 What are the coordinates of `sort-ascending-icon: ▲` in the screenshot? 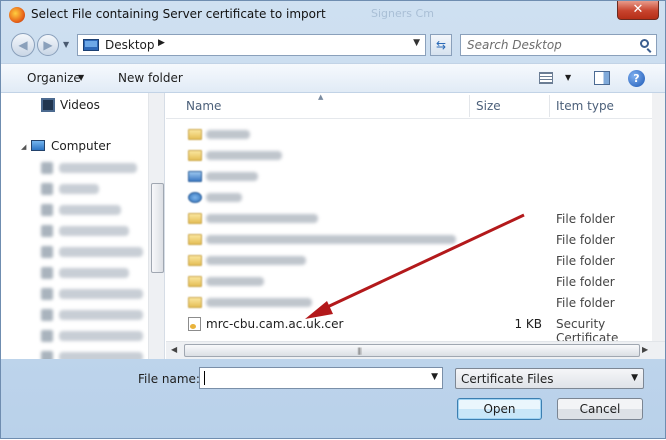 It's located at (321, 97).